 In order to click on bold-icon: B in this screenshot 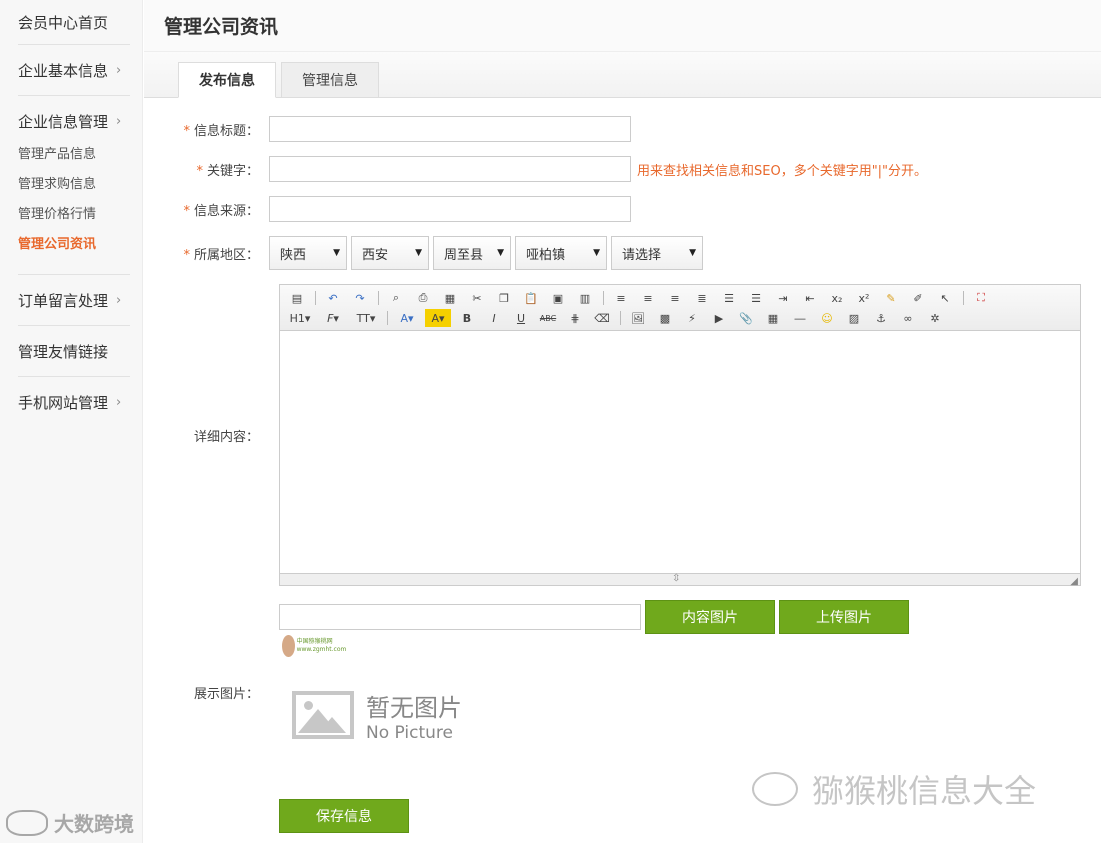, I will do `click(467, 318)`.